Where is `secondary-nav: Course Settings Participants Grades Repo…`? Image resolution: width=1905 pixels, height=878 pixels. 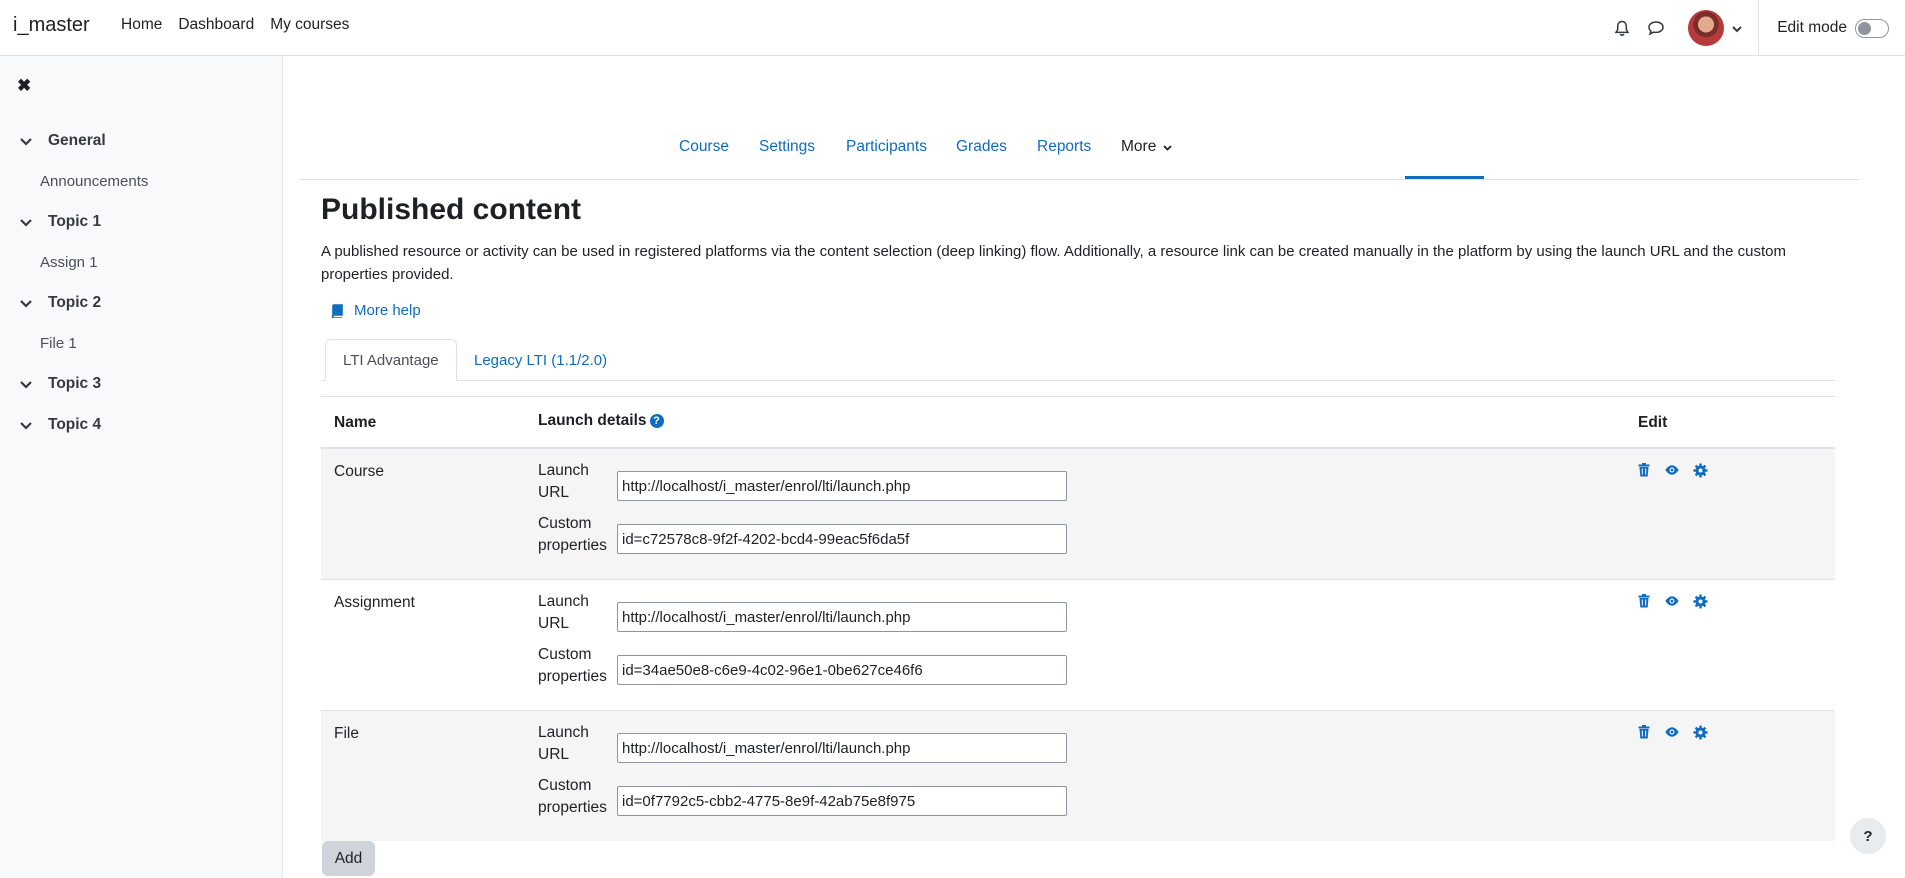 secondary-nav: Course Settings Participants Grades Repo… is located at coordinates (1079, 154).